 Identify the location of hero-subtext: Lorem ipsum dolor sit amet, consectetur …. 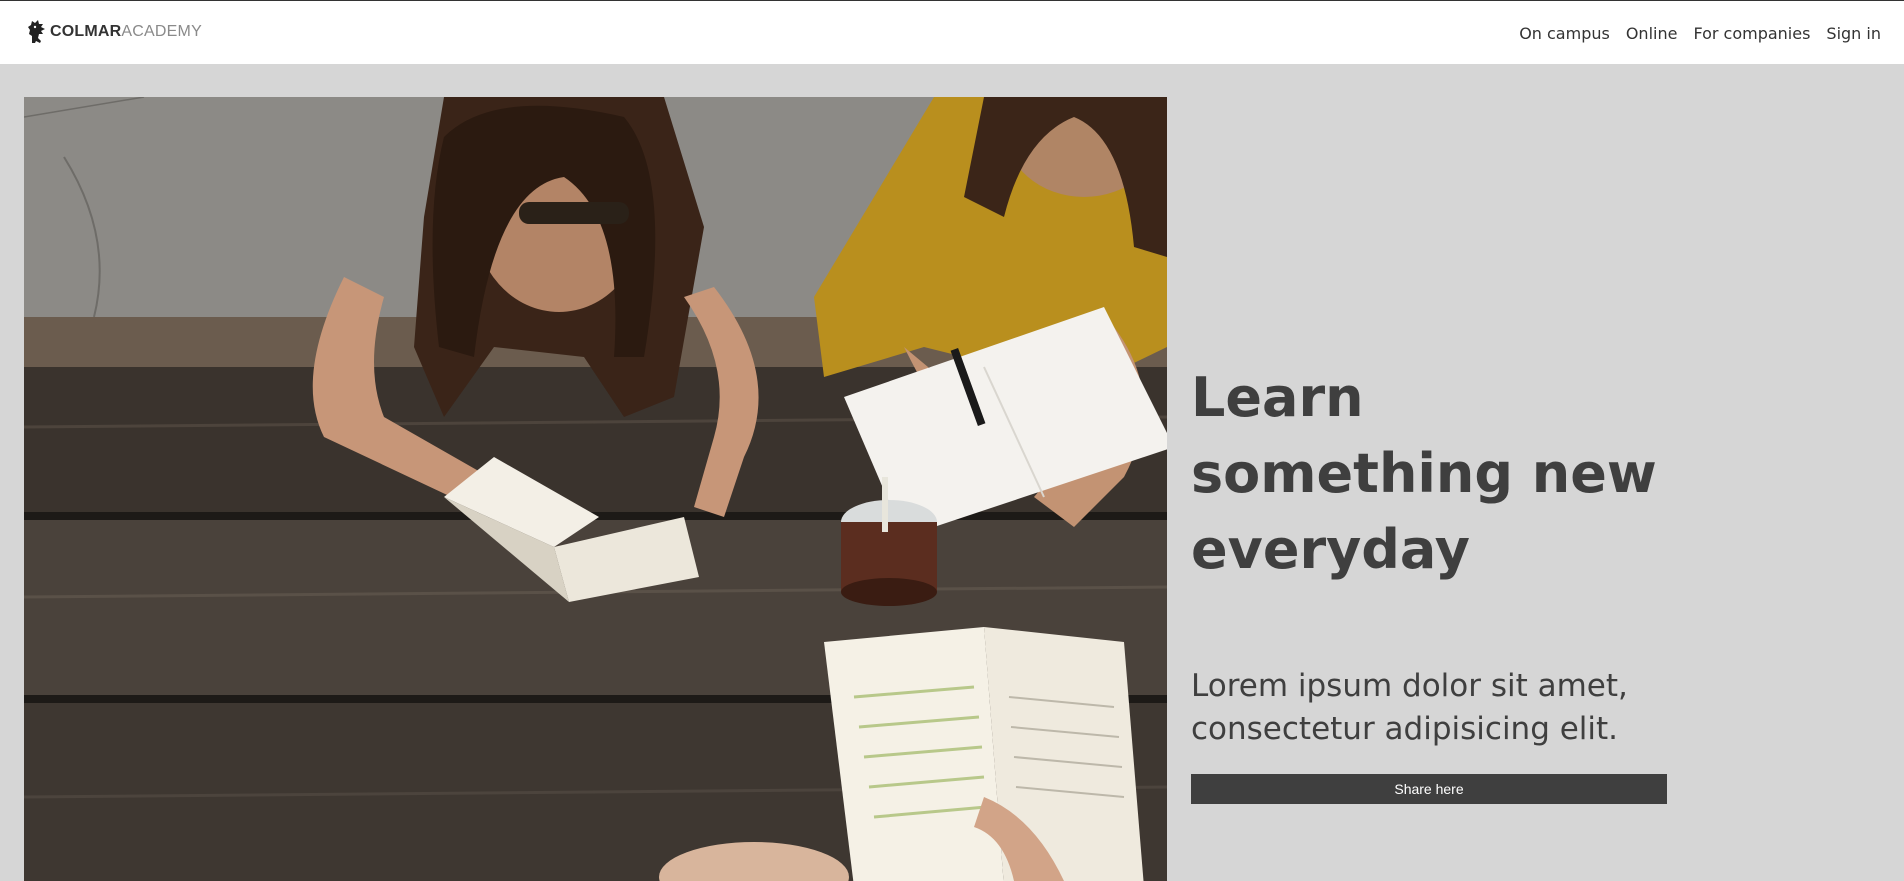
(1409, 707).